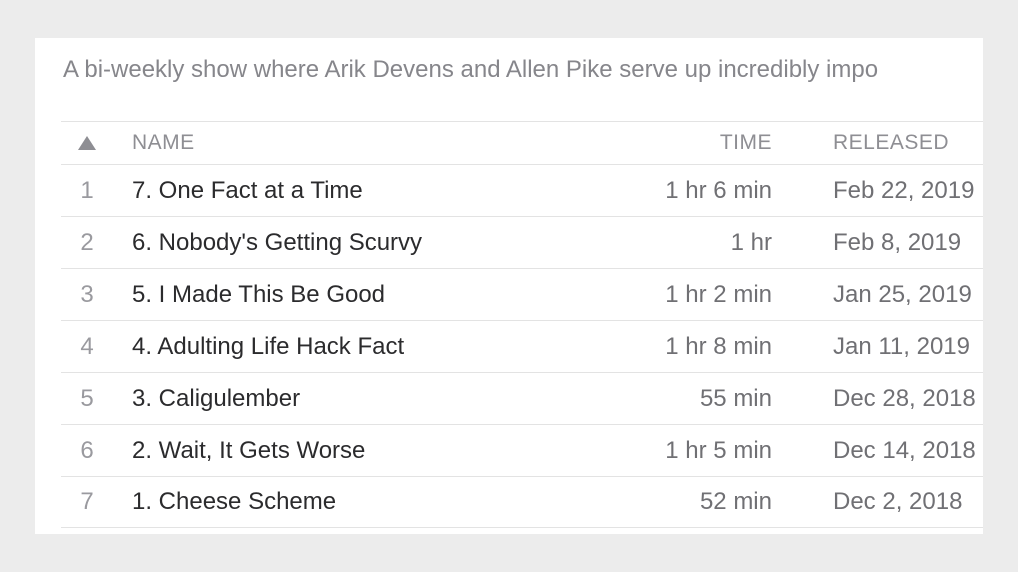 The image size is (1018, 572). Describe the element at coordinates (258, 295) in the screenshot. I see `episode-title: 5. I Made This Be Good` at that location.